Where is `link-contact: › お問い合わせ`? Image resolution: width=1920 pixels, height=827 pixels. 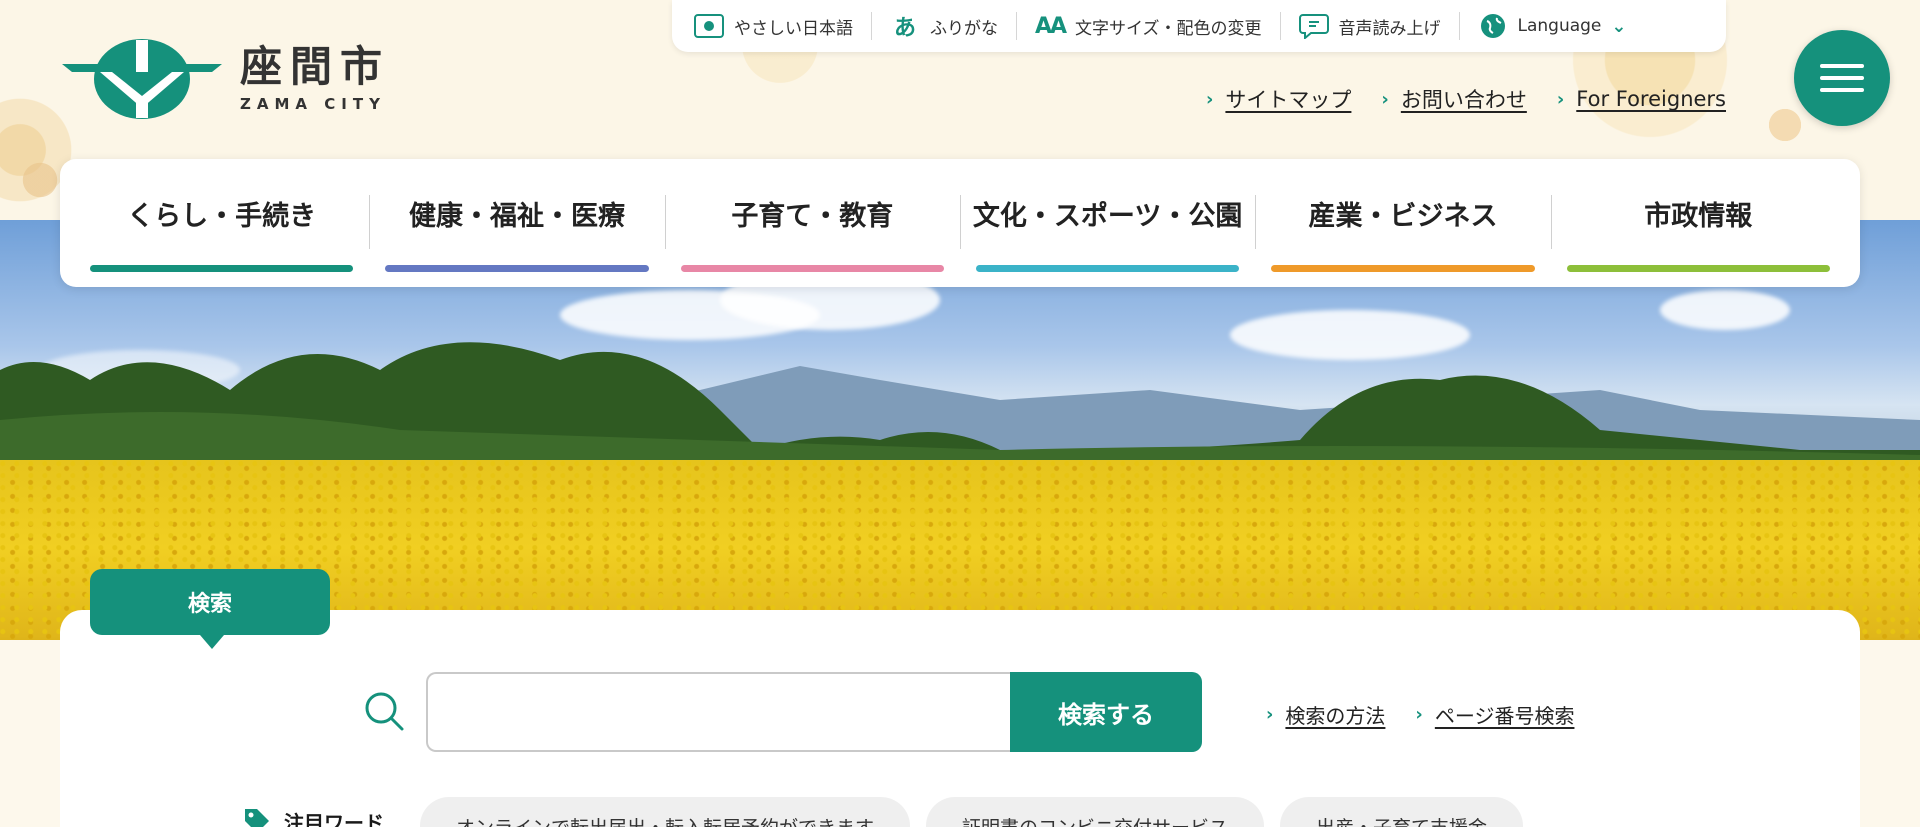 link-contact: › お問い合わせ is located at coordinates (1453, 99).